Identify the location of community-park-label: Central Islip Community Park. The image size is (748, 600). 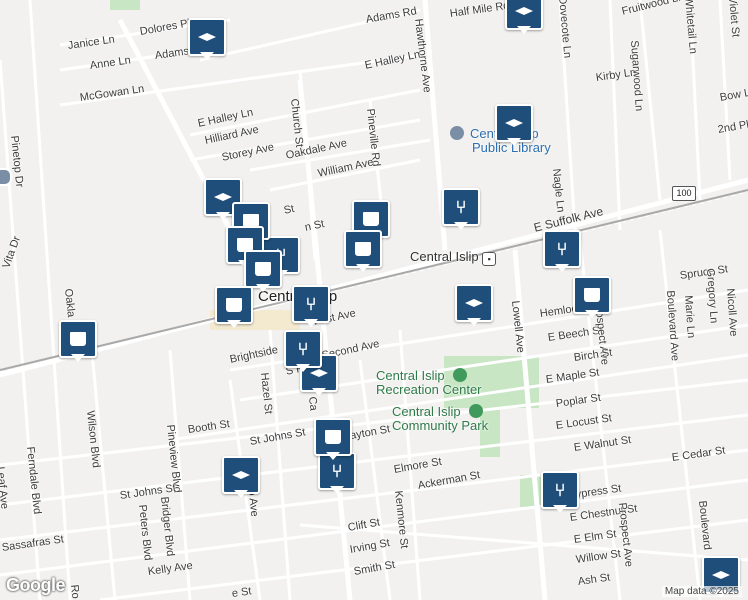
(440, 418).